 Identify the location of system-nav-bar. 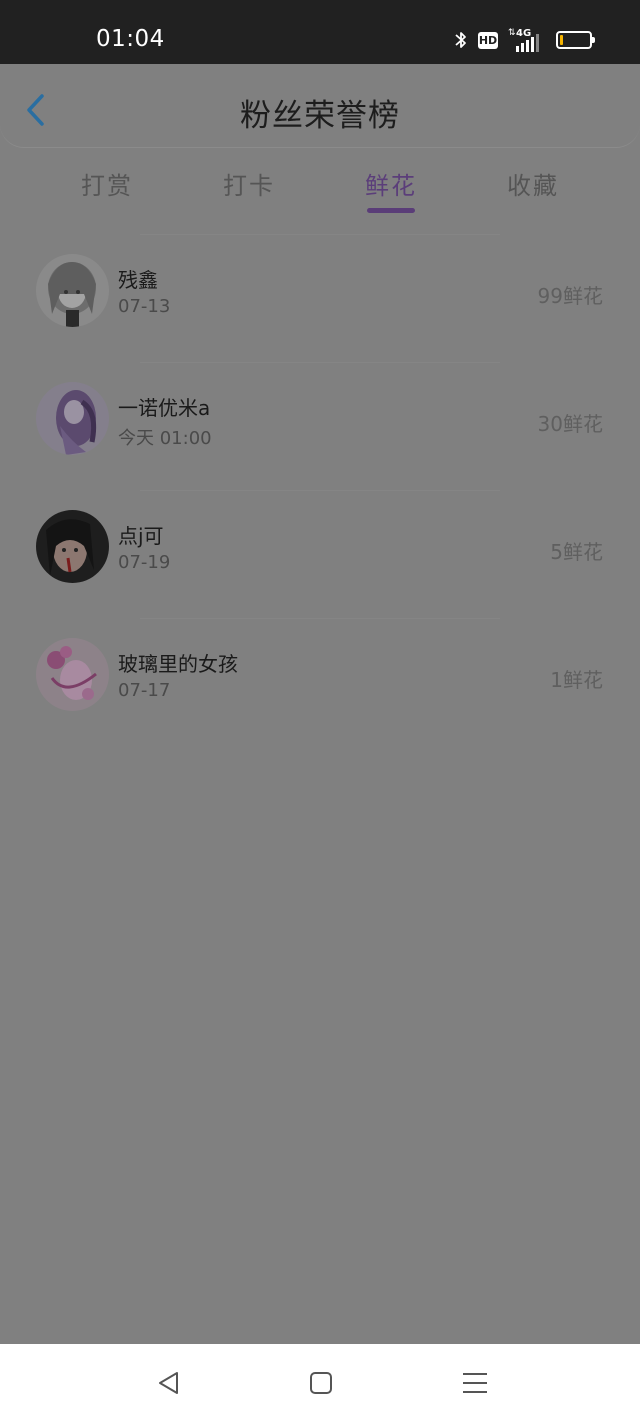
(320, 1383).